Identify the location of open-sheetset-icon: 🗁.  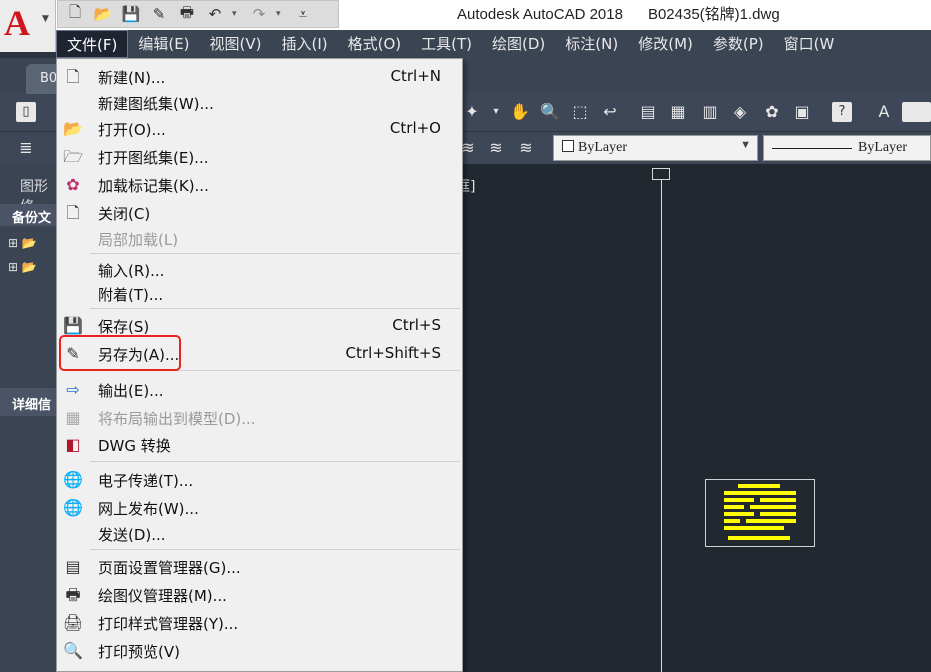
(73, 156).